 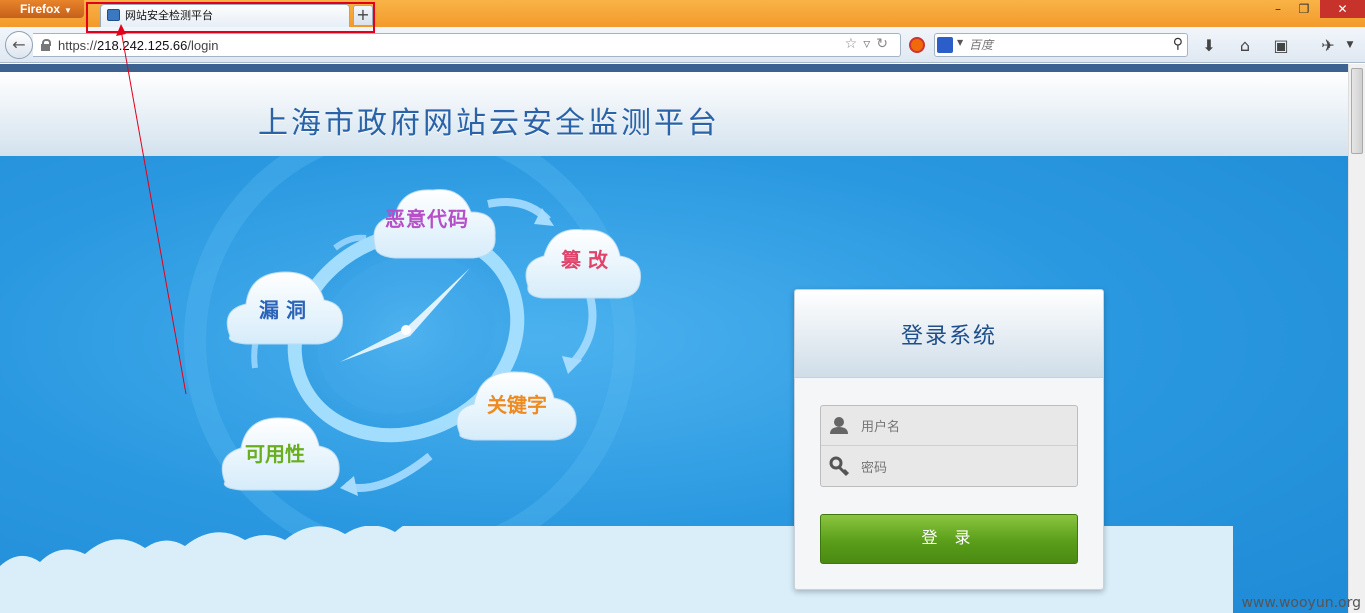 I want to click on login-fields, so click(x=949, y=446).